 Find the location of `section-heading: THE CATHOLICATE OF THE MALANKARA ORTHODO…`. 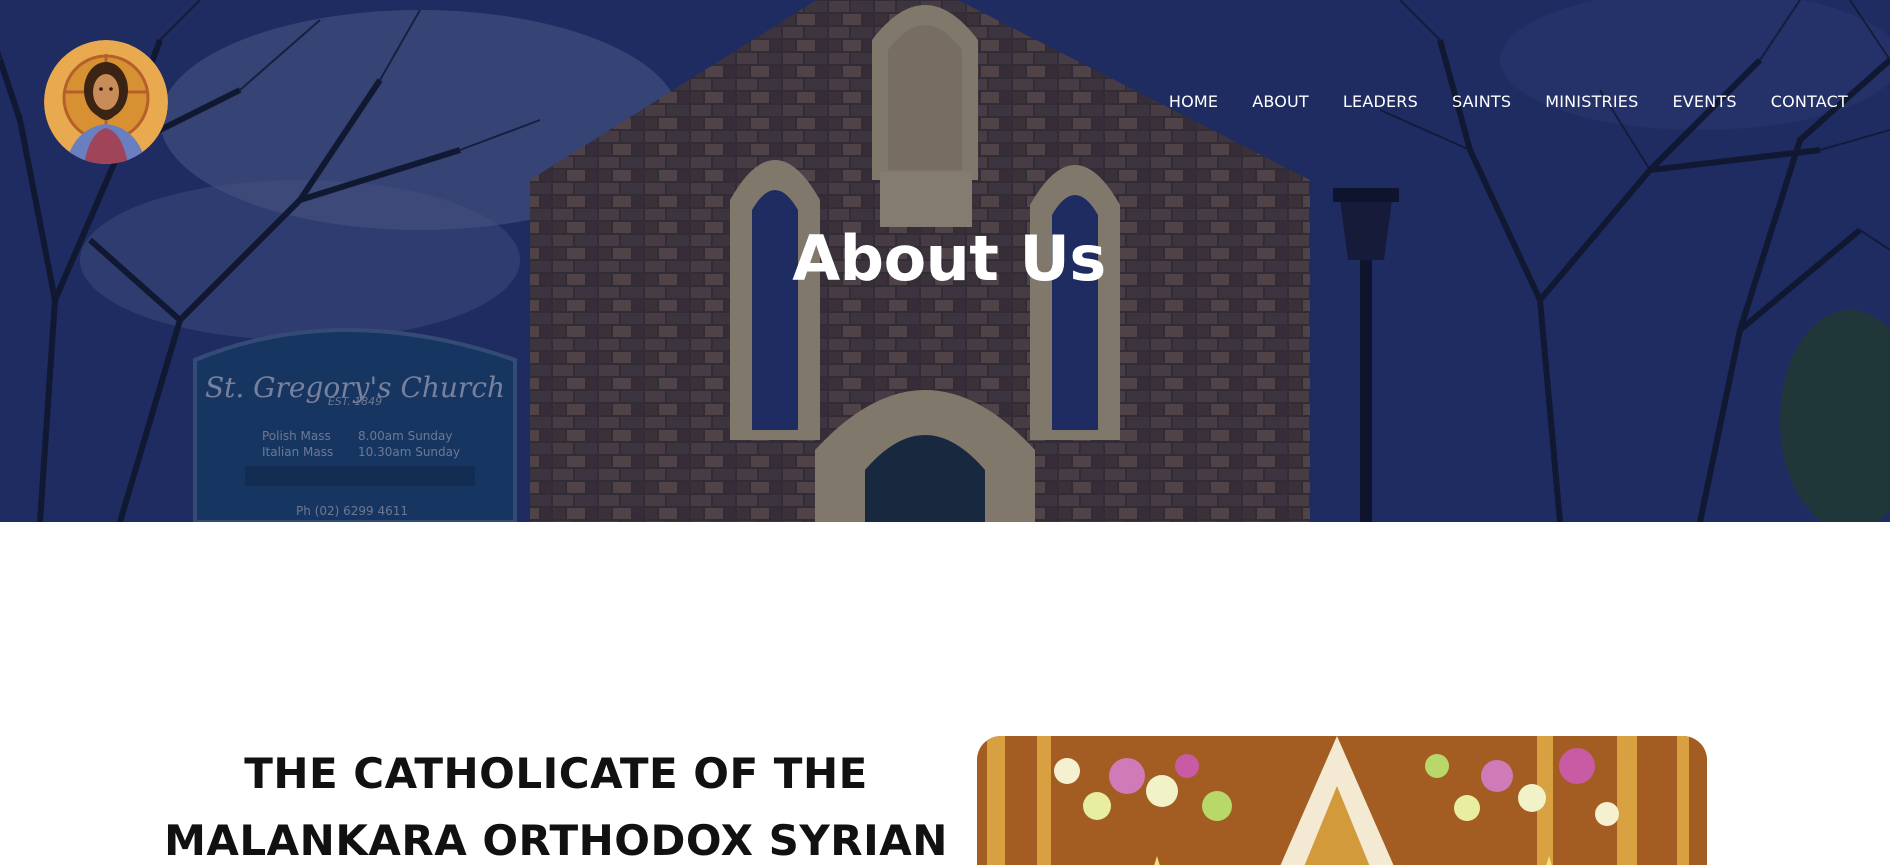

section-heading: THE CATHOLICATE OF THE MALANKARA ORTHODO… is located at coordinates (556, 802).